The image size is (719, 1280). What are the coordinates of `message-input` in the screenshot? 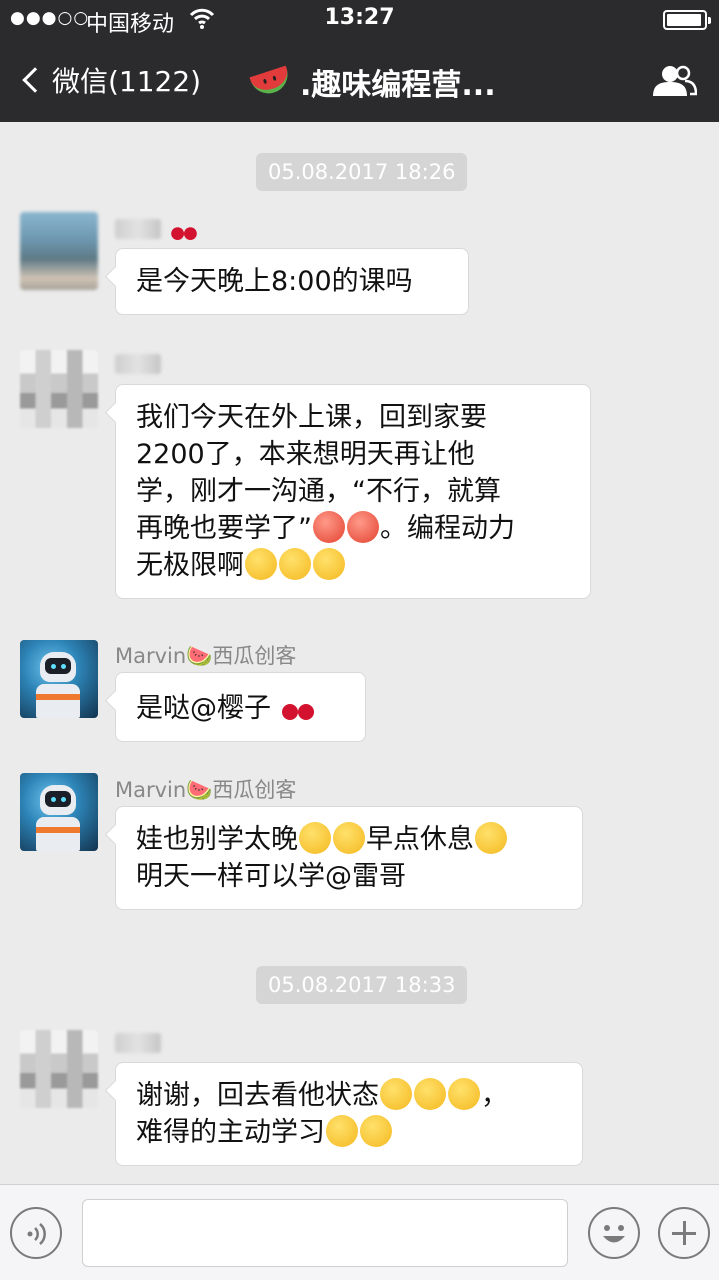 It's located at (325, 1233).